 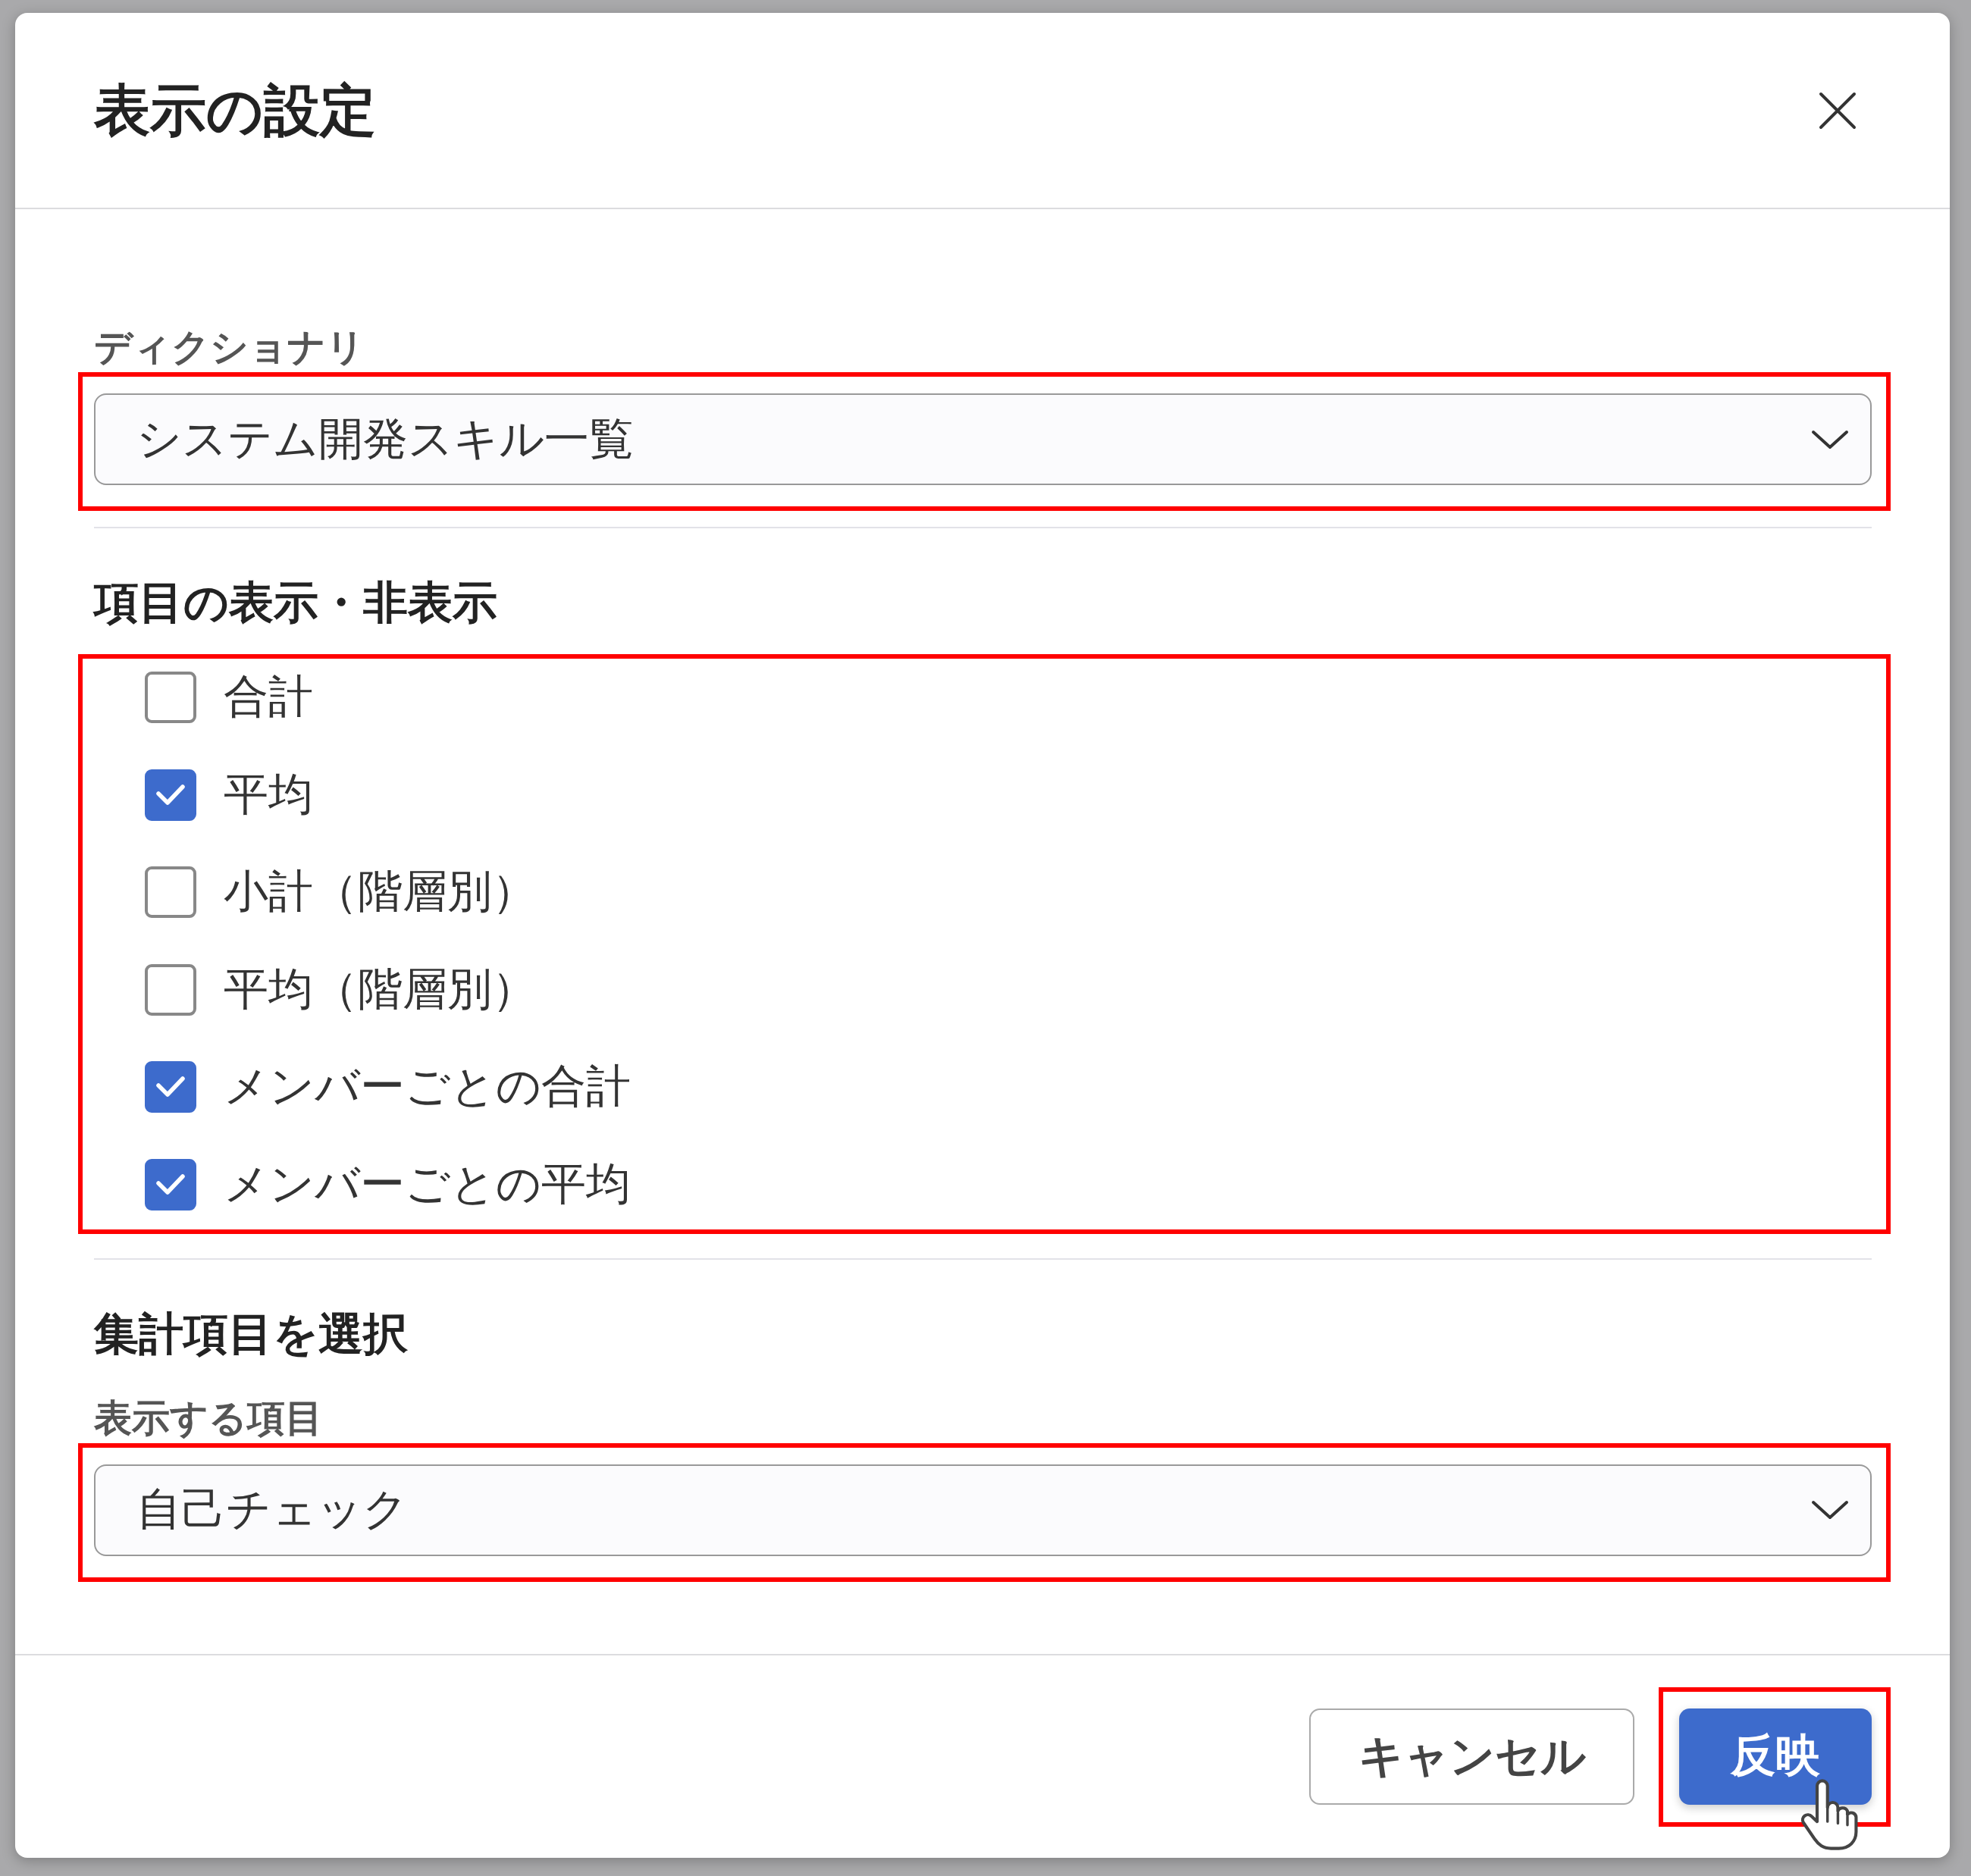 What do you see at coordinates (295, 602) in the screenshot?
I see `section-heading: 項目の表示・非表示` at bounding box center [295, 602].